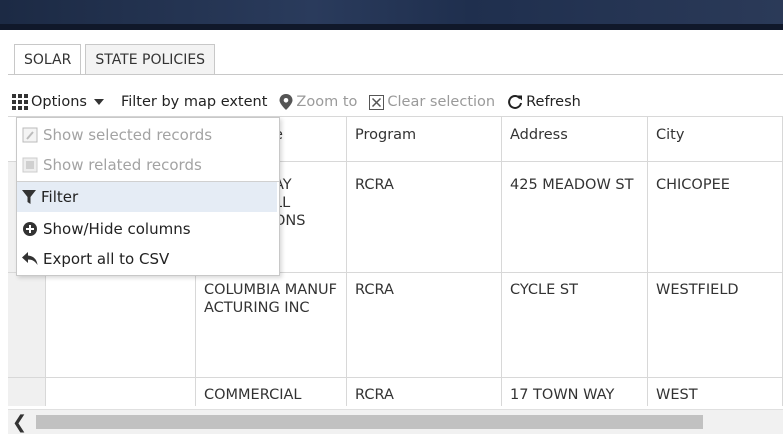 The image size is (783, 437). What do you see at coordinates (29, 197) in the screenshot?
I see `filter-icon` at bounding box center [29, 197].